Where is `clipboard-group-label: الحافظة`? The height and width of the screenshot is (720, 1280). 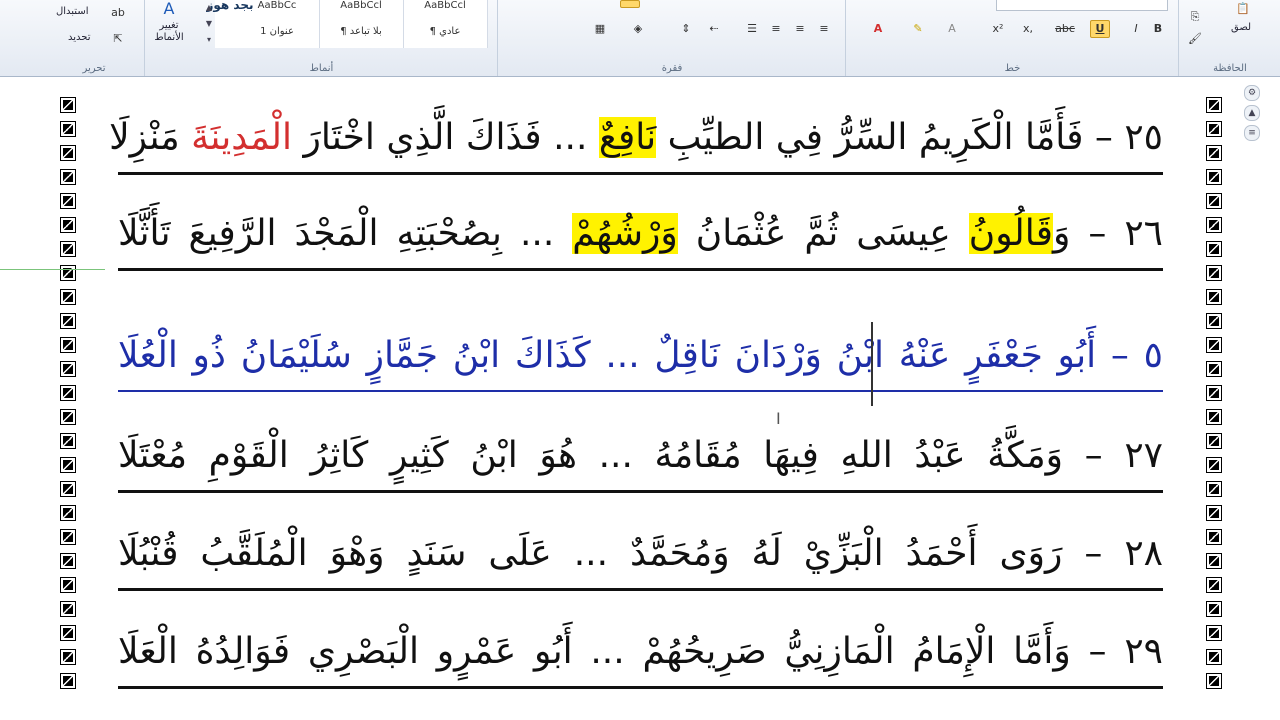
clipboard-group-label: الحافظة is located at coordinates (1230, 68).